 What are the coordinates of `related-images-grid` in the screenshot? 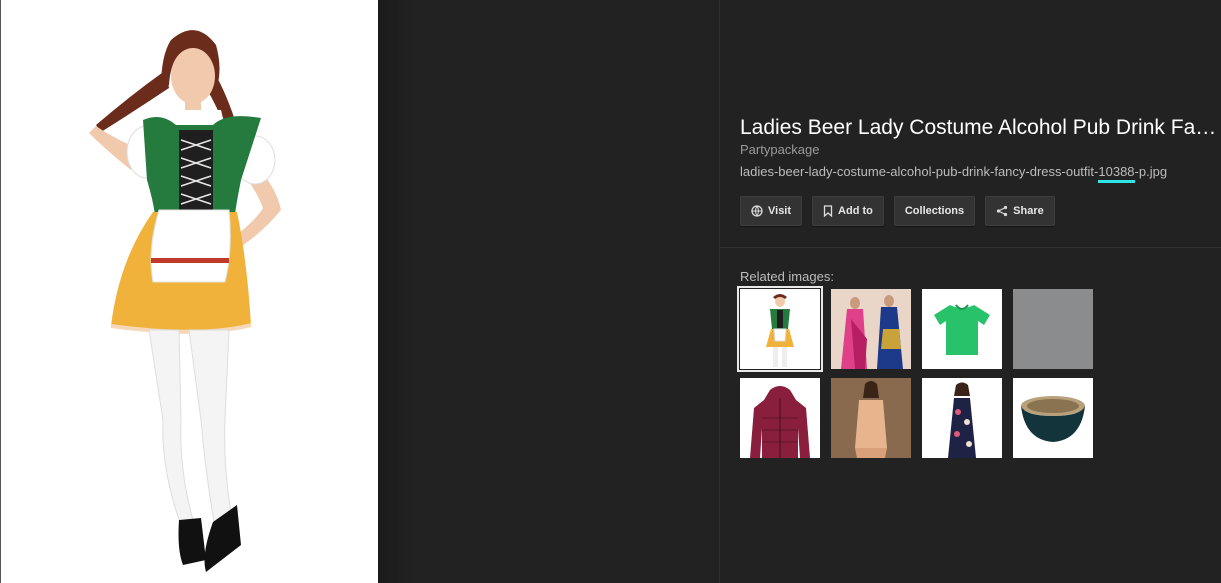 It's located at (915, 372).